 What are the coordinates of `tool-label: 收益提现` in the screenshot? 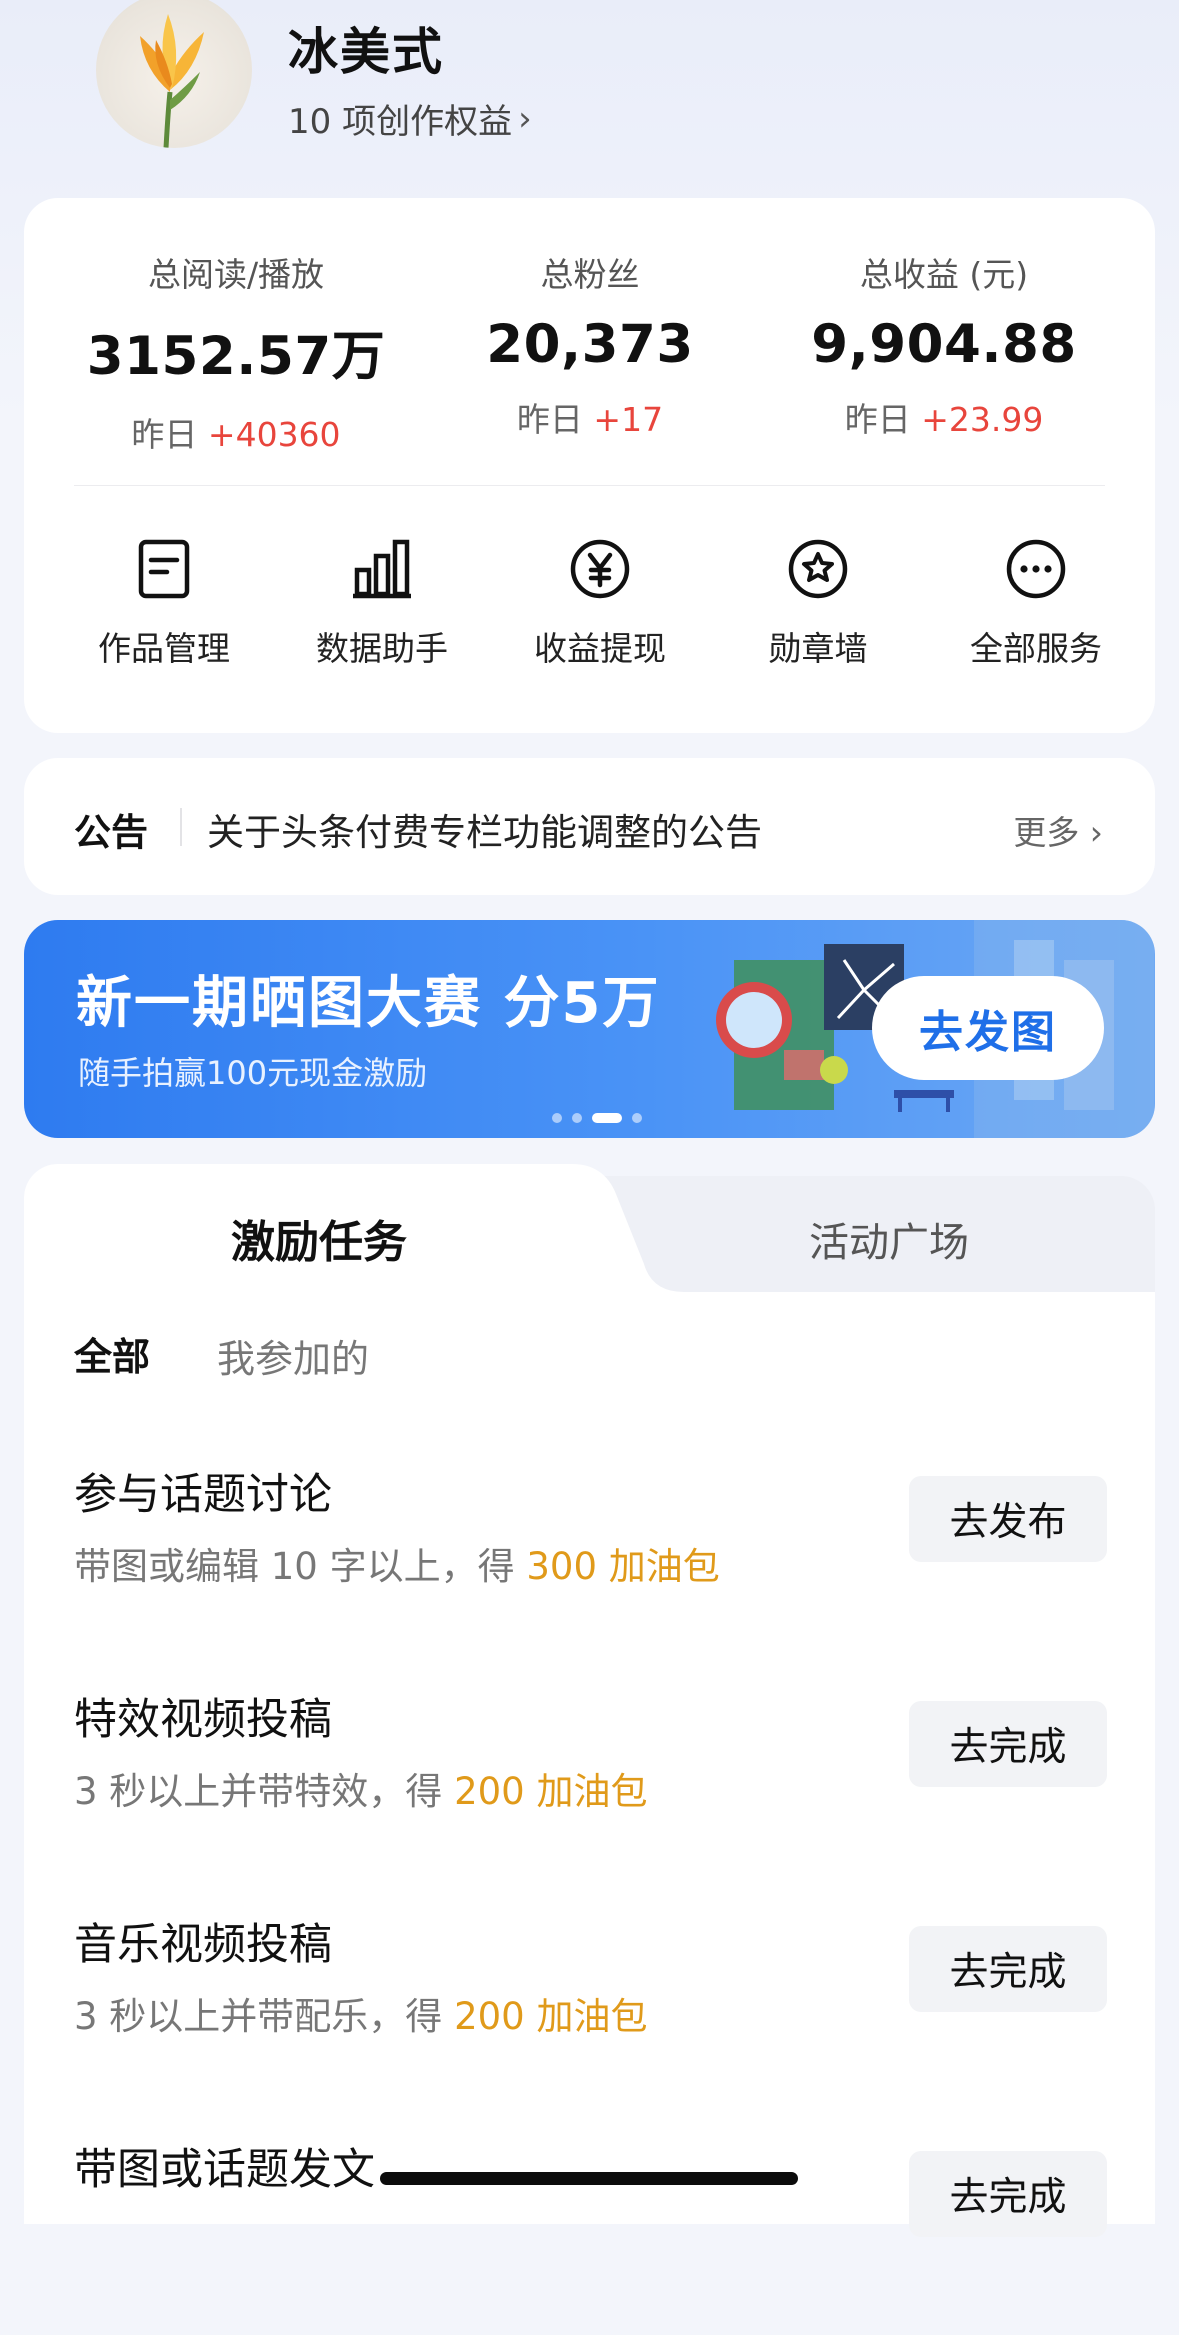 It's located at (600, 648).